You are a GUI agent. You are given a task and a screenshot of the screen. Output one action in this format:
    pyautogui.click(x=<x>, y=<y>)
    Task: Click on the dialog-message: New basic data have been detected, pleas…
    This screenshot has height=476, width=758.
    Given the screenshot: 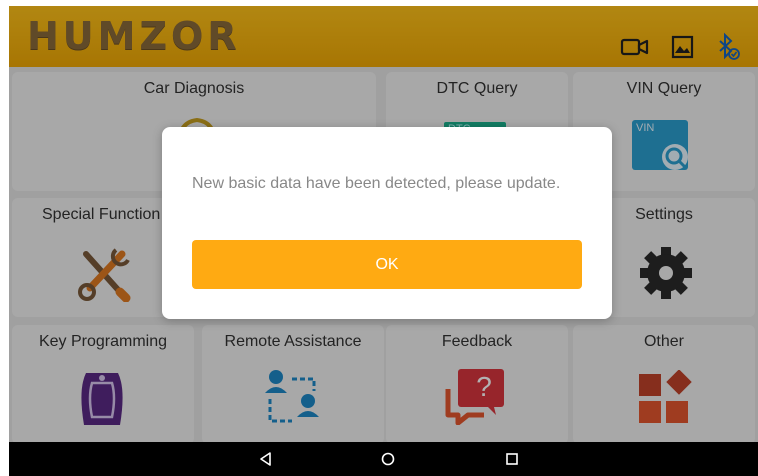 What is the action you would take?
    pyautogui.click(x=376, y=183)
    